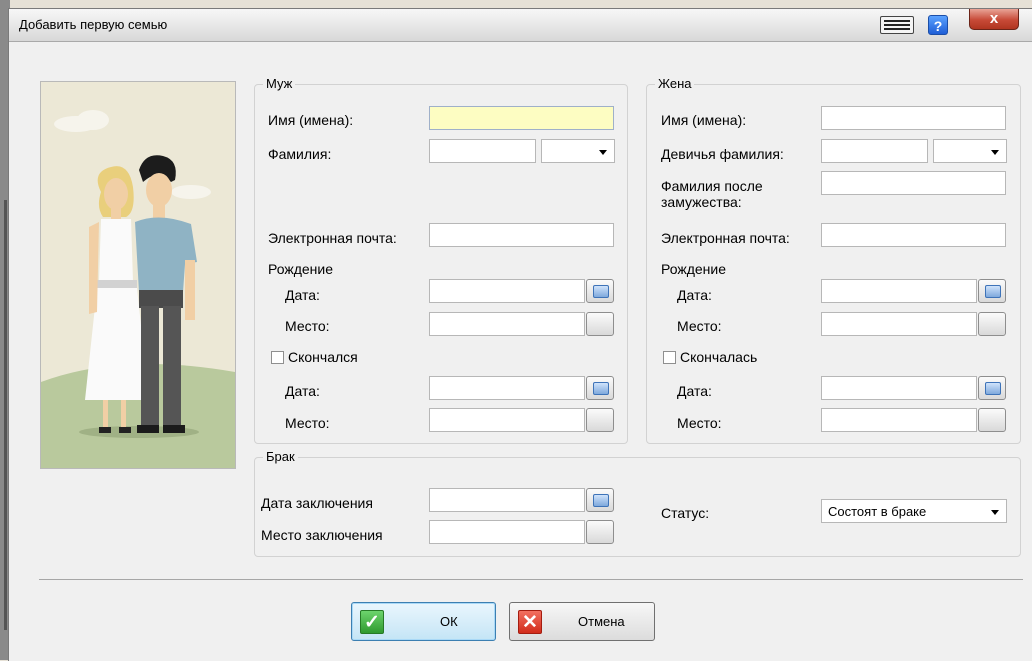  What do you see at coordinates (521, 235) in the screenshot?
I see `husband-email-input` at bounding box center [521, 235].